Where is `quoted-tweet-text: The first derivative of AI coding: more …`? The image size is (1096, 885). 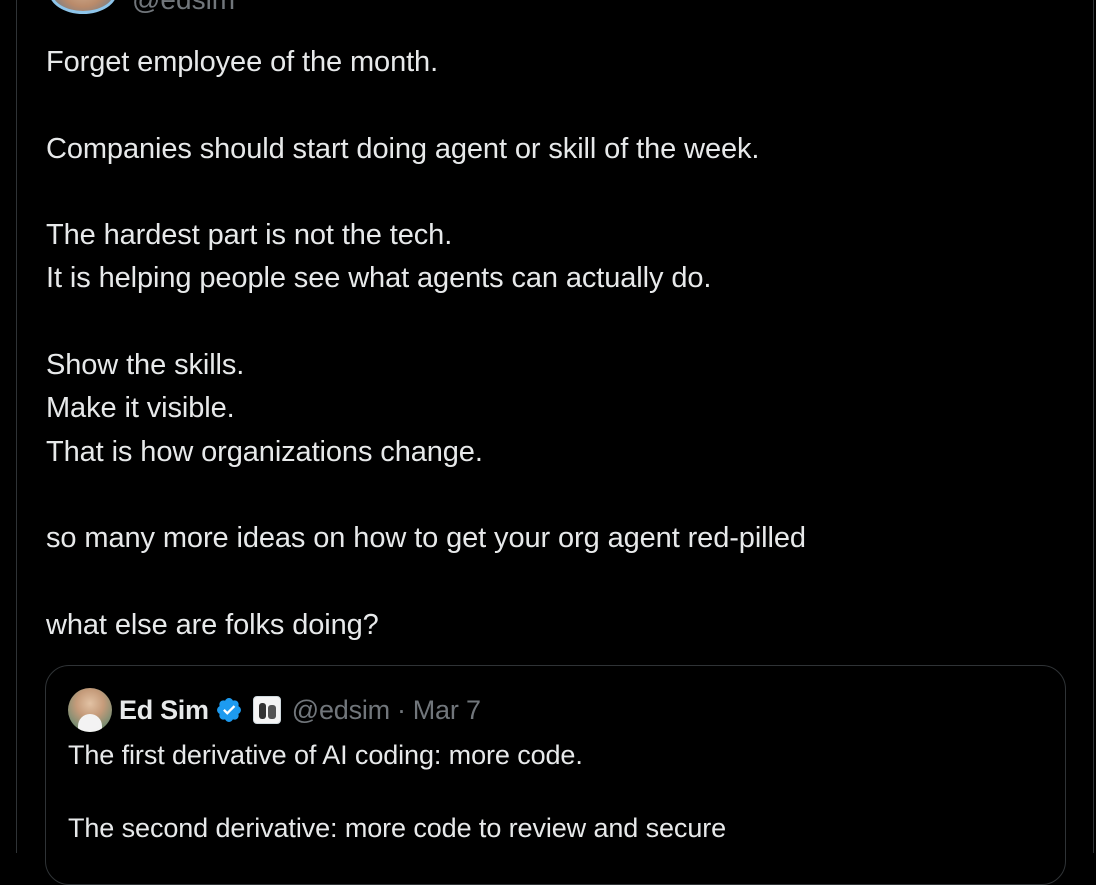 quoted-tweet-text: The first derivative of AI coding: more … is located at coordinates (558, 792).